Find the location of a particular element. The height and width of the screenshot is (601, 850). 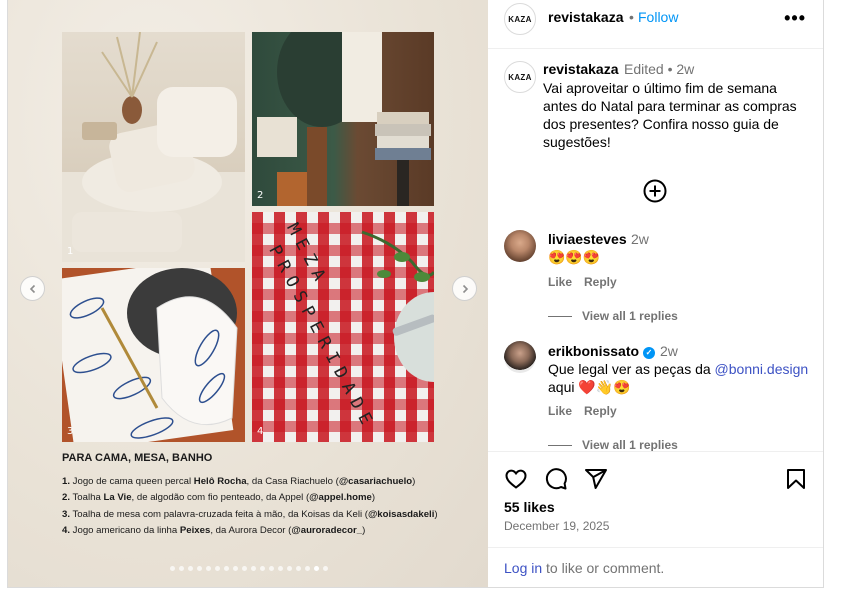

photo-tablecloth: PROSPERIDADE MEZA 4 is located at coordinates (343, 327).